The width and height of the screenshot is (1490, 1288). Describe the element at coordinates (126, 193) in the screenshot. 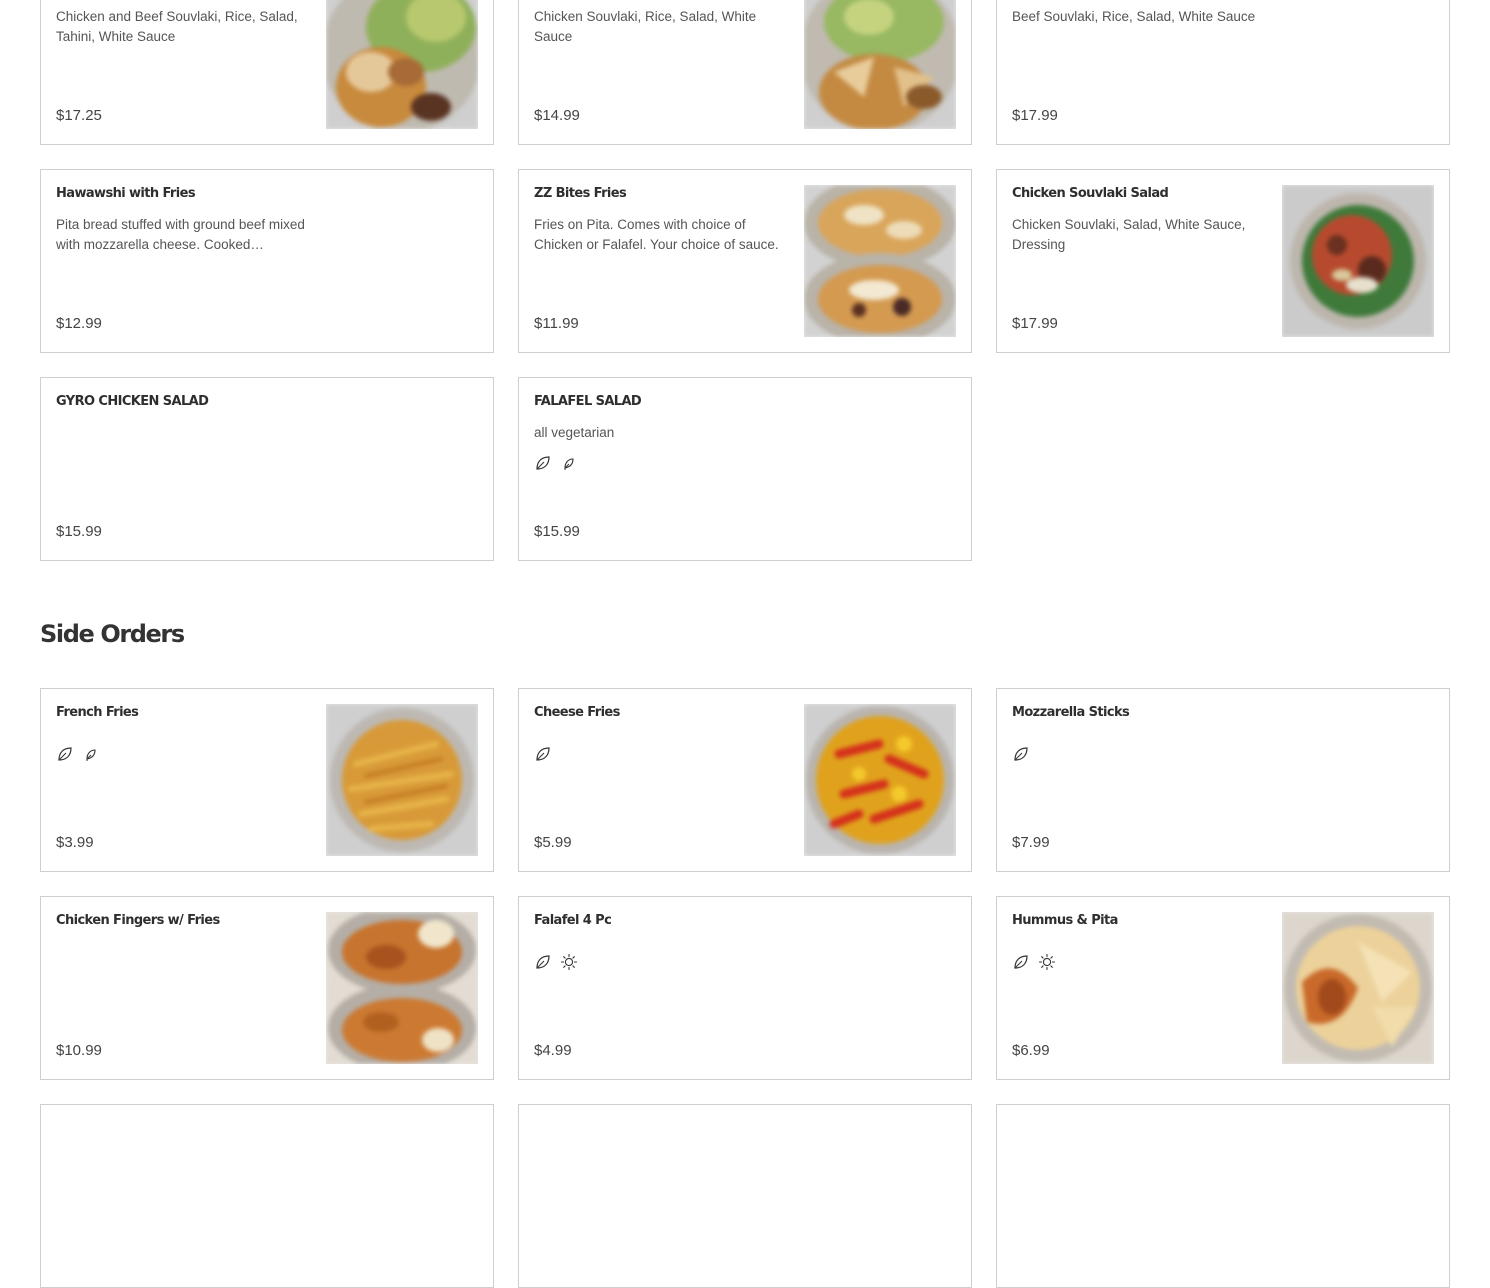

I see `menu-item-name: Hawawshi with Fries` at that location.